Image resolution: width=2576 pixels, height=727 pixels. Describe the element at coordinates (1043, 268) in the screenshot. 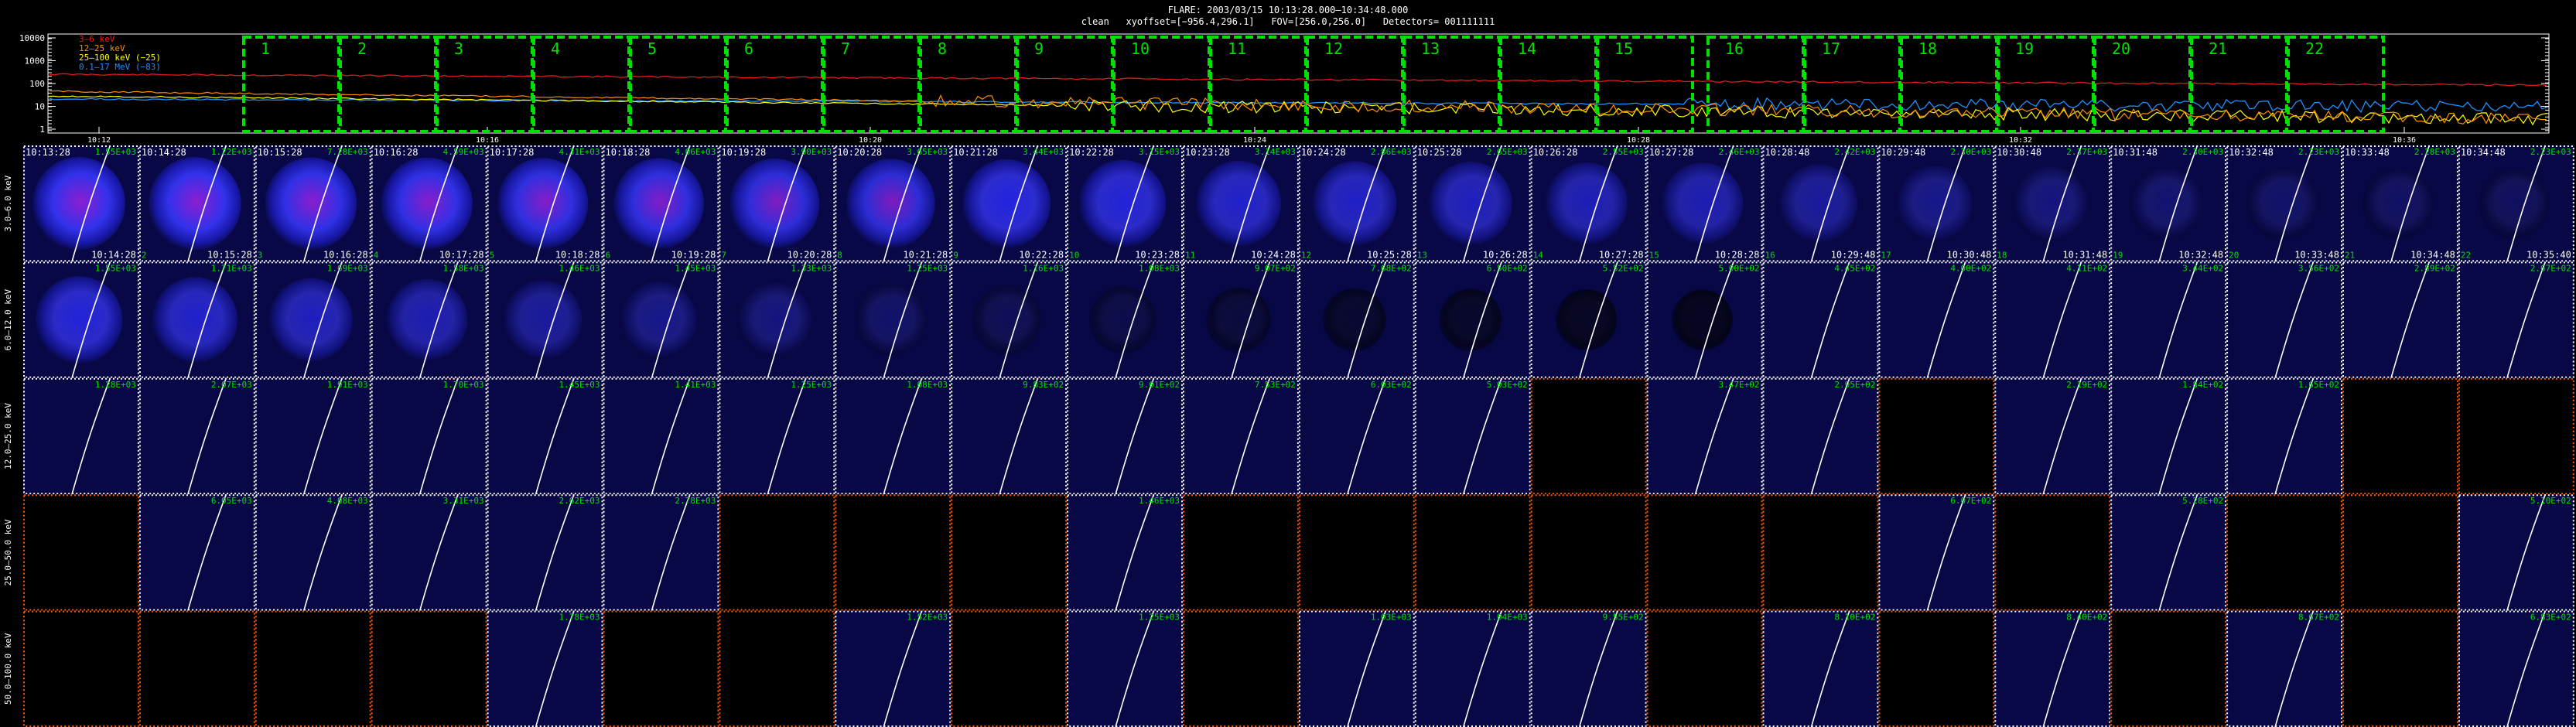

I see `cell-peak-value: 1.16E+03` at that location.